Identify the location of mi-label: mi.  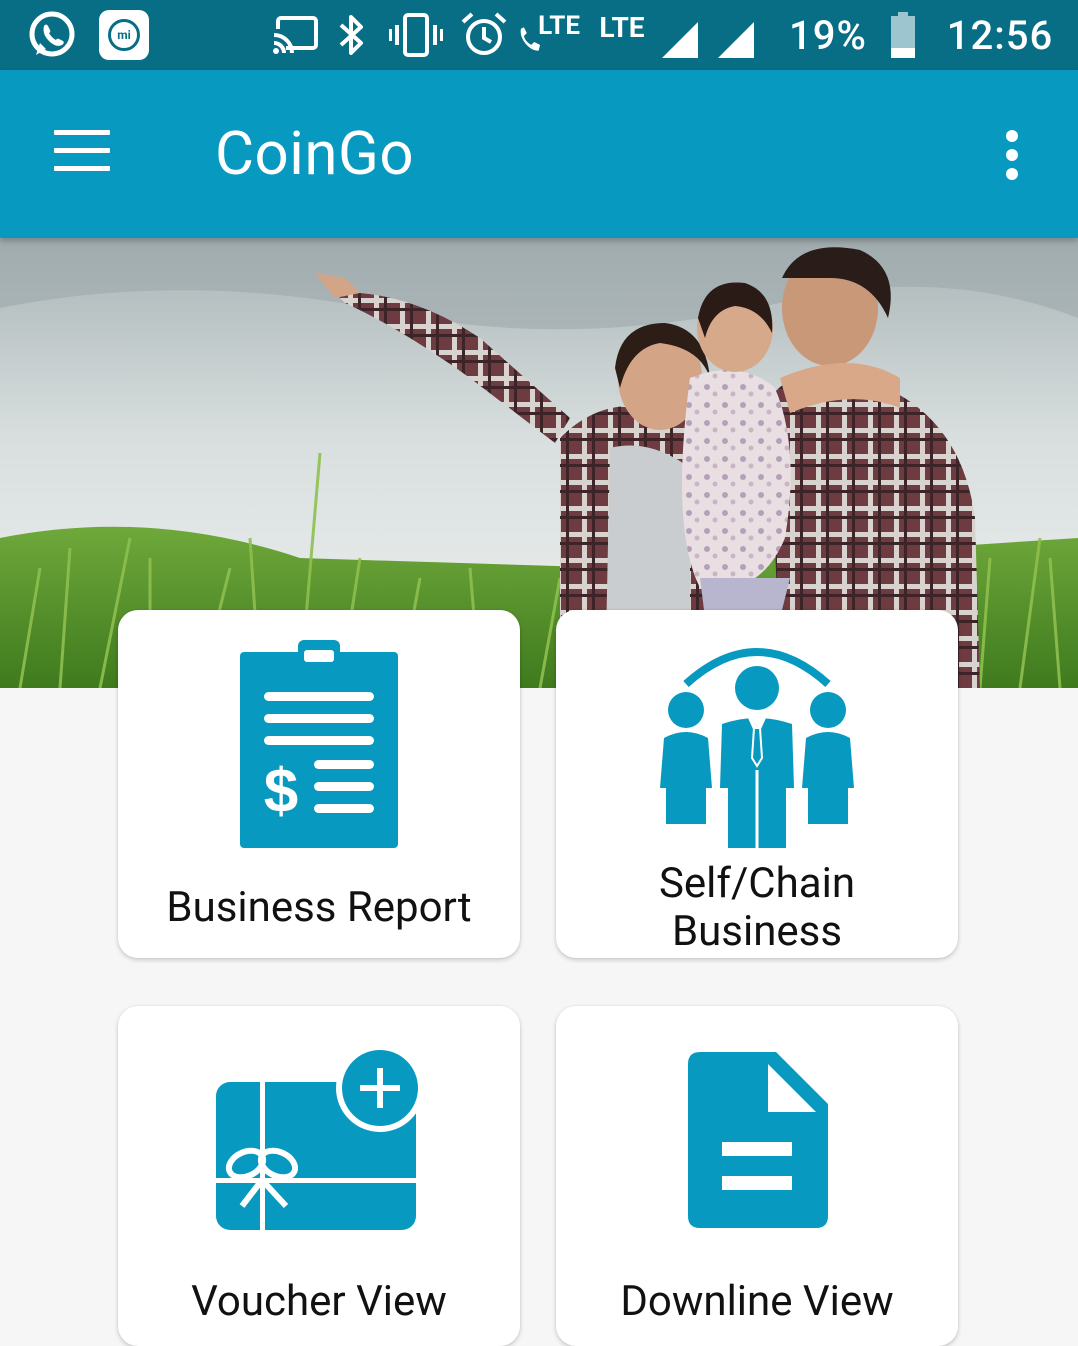
(124, 35).